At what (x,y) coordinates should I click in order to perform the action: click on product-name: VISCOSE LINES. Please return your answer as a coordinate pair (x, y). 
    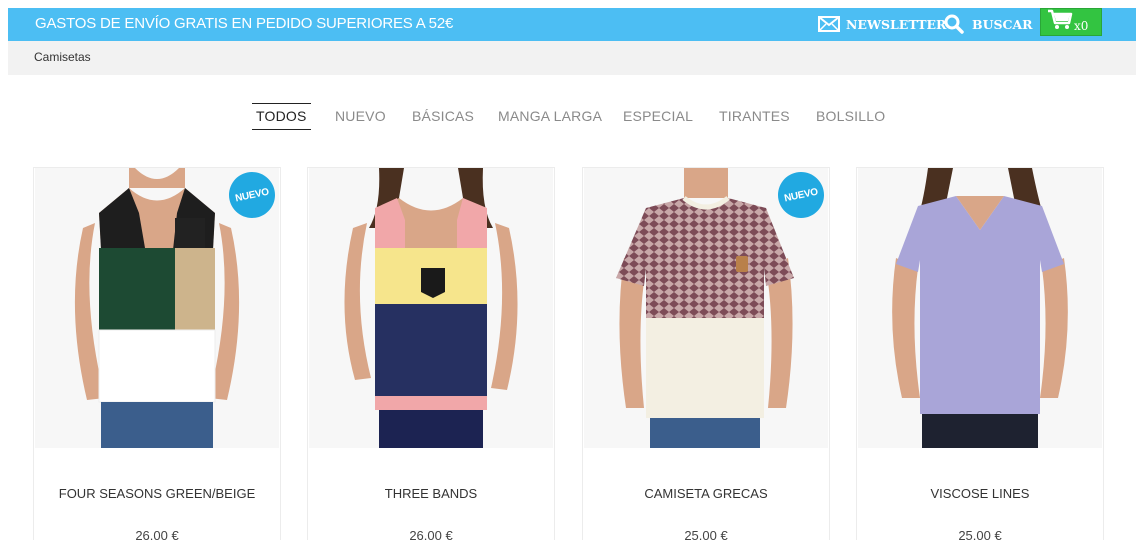
    Looking at the image, I should click on (980, 493).